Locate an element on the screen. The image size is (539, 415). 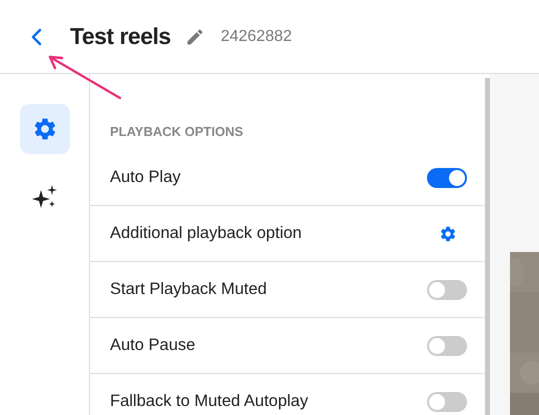
chevron-left-icon is located at coordinates (37, 37).